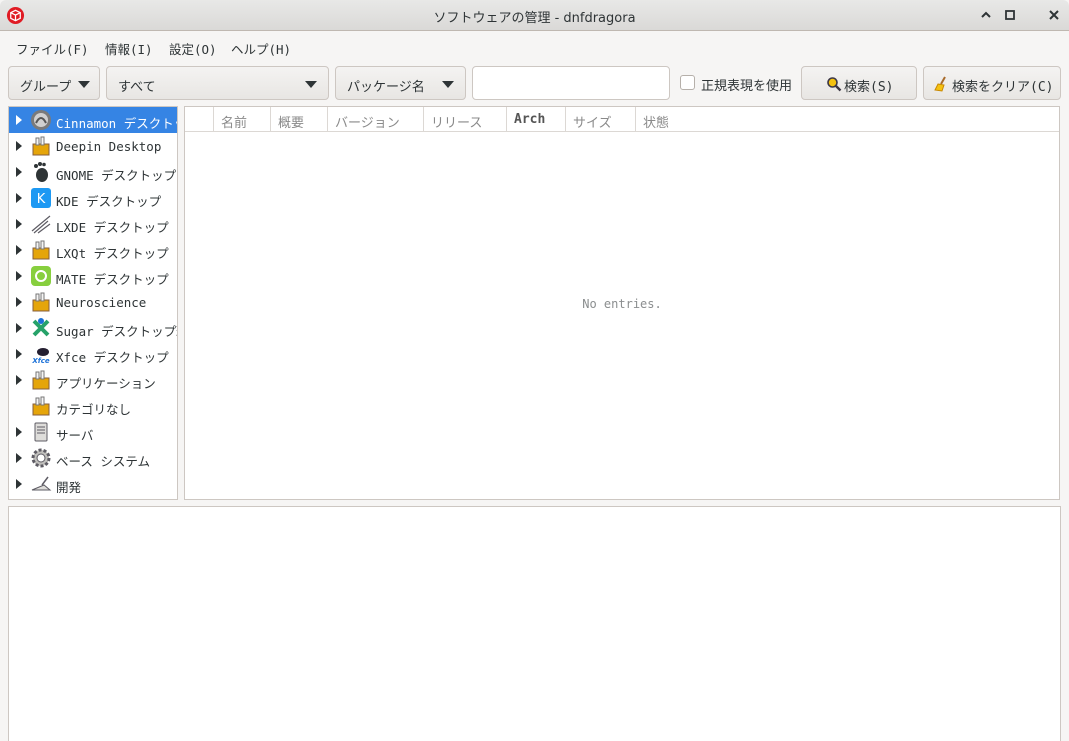 The width and height of the screenshot is (1069, 741). I want to click on group-uncategorized: カテゴリなし, so click(93, 406).